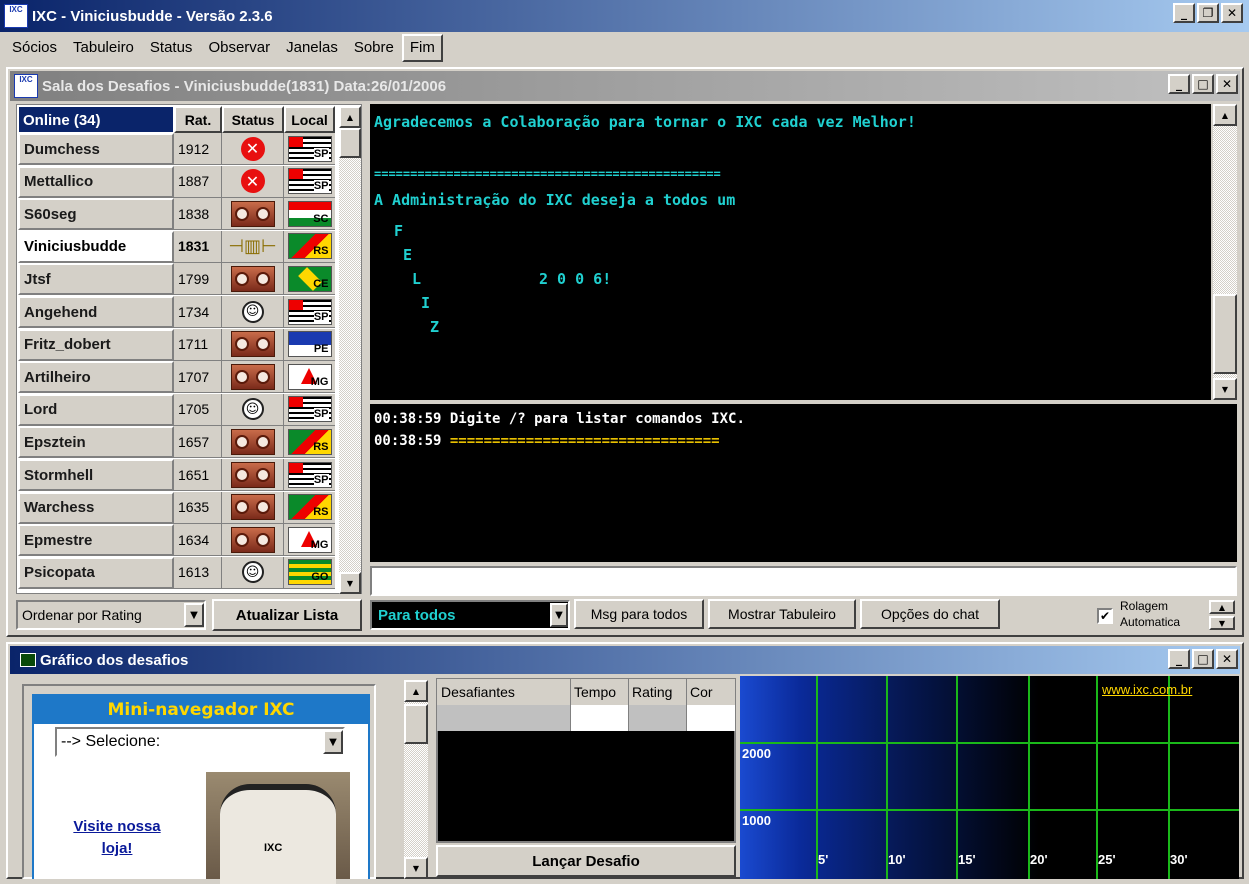 The image size is (1249, 884). Describe the element at coordinates (1222, 623) in the screenshot. I see `spin-down-icon: ▼` at that location.